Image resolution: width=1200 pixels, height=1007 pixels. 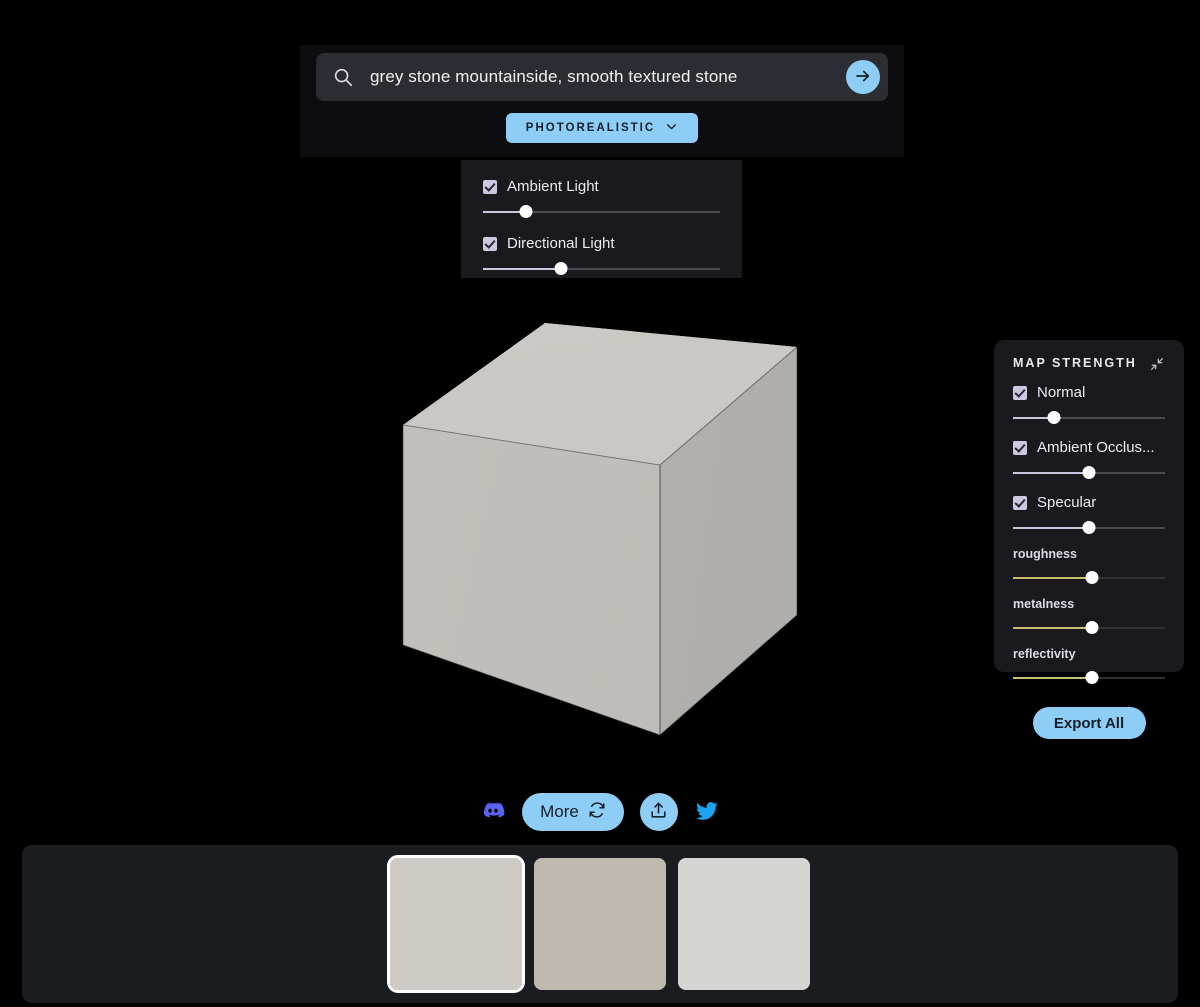 I want to click on thumbnail-rocky-cliff, so click(x=600, y=924).